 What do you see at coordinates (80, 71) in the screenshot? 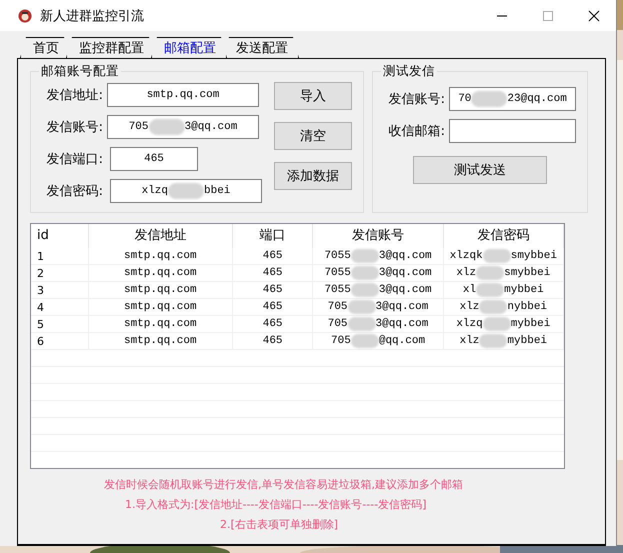
I see `group-title: 邮箱账号配置` at bounding box center [80, 71].